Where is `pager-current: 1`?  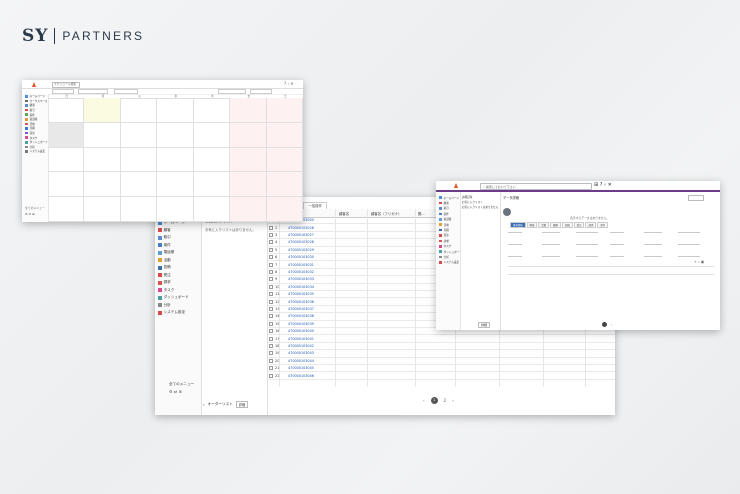 pager-current: 1 is located at coordinates (434, 400).